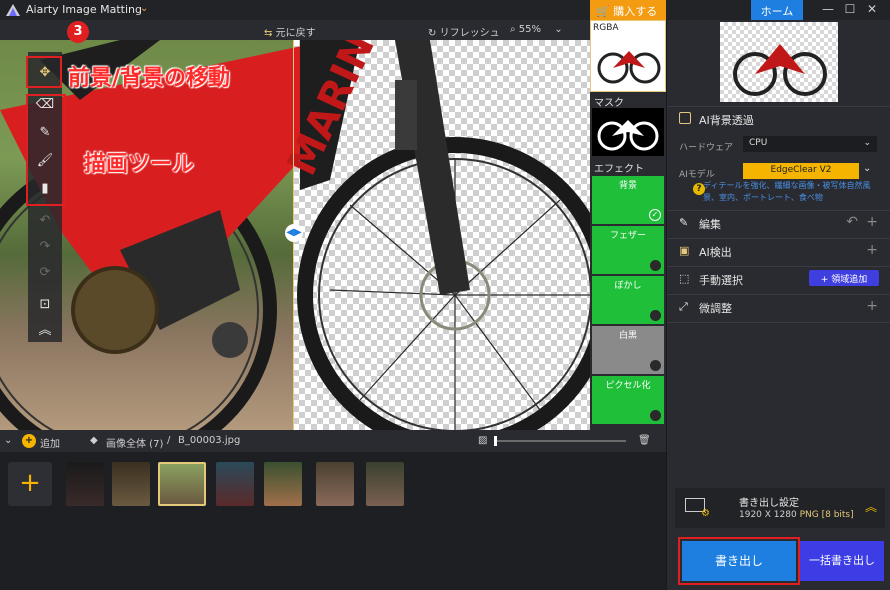  What do you see at coordinates (629, 67) in the screenshot?
I see `bike-thumb-icon` at bounding box center [629, 67].